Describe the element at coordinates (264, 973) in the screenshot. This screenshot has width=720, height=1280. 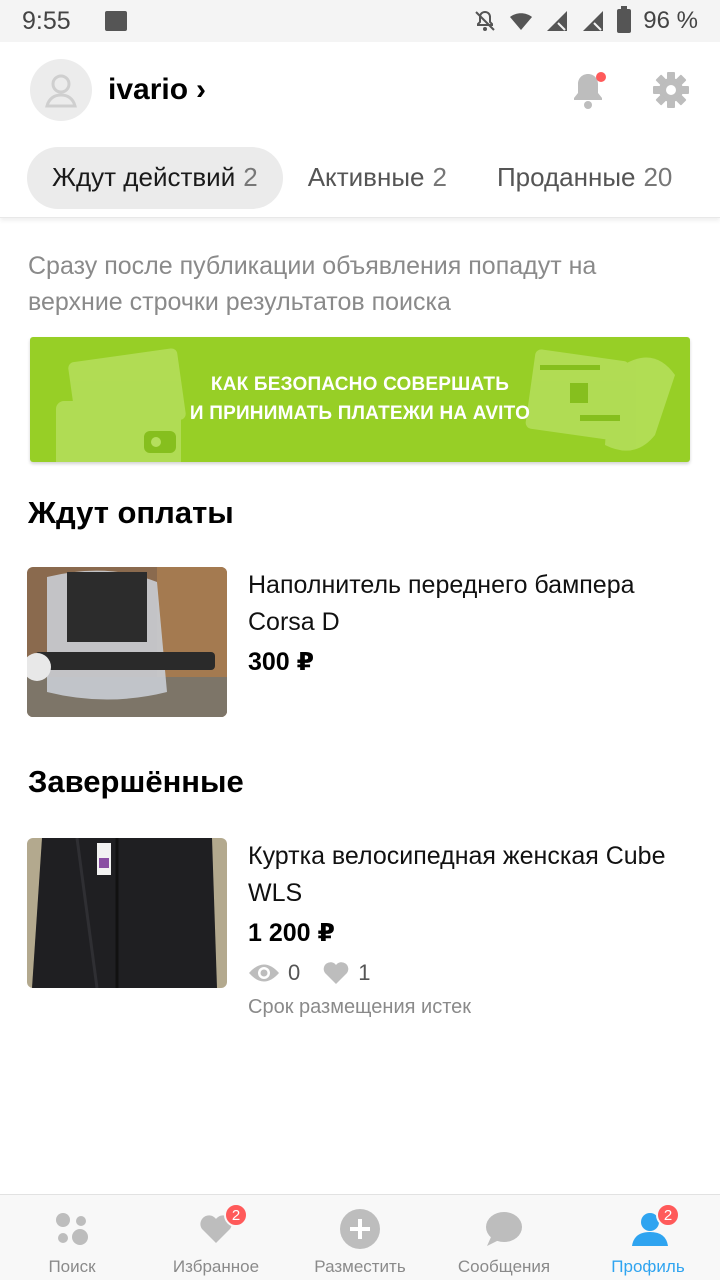
I see `eye-icon` at that location.